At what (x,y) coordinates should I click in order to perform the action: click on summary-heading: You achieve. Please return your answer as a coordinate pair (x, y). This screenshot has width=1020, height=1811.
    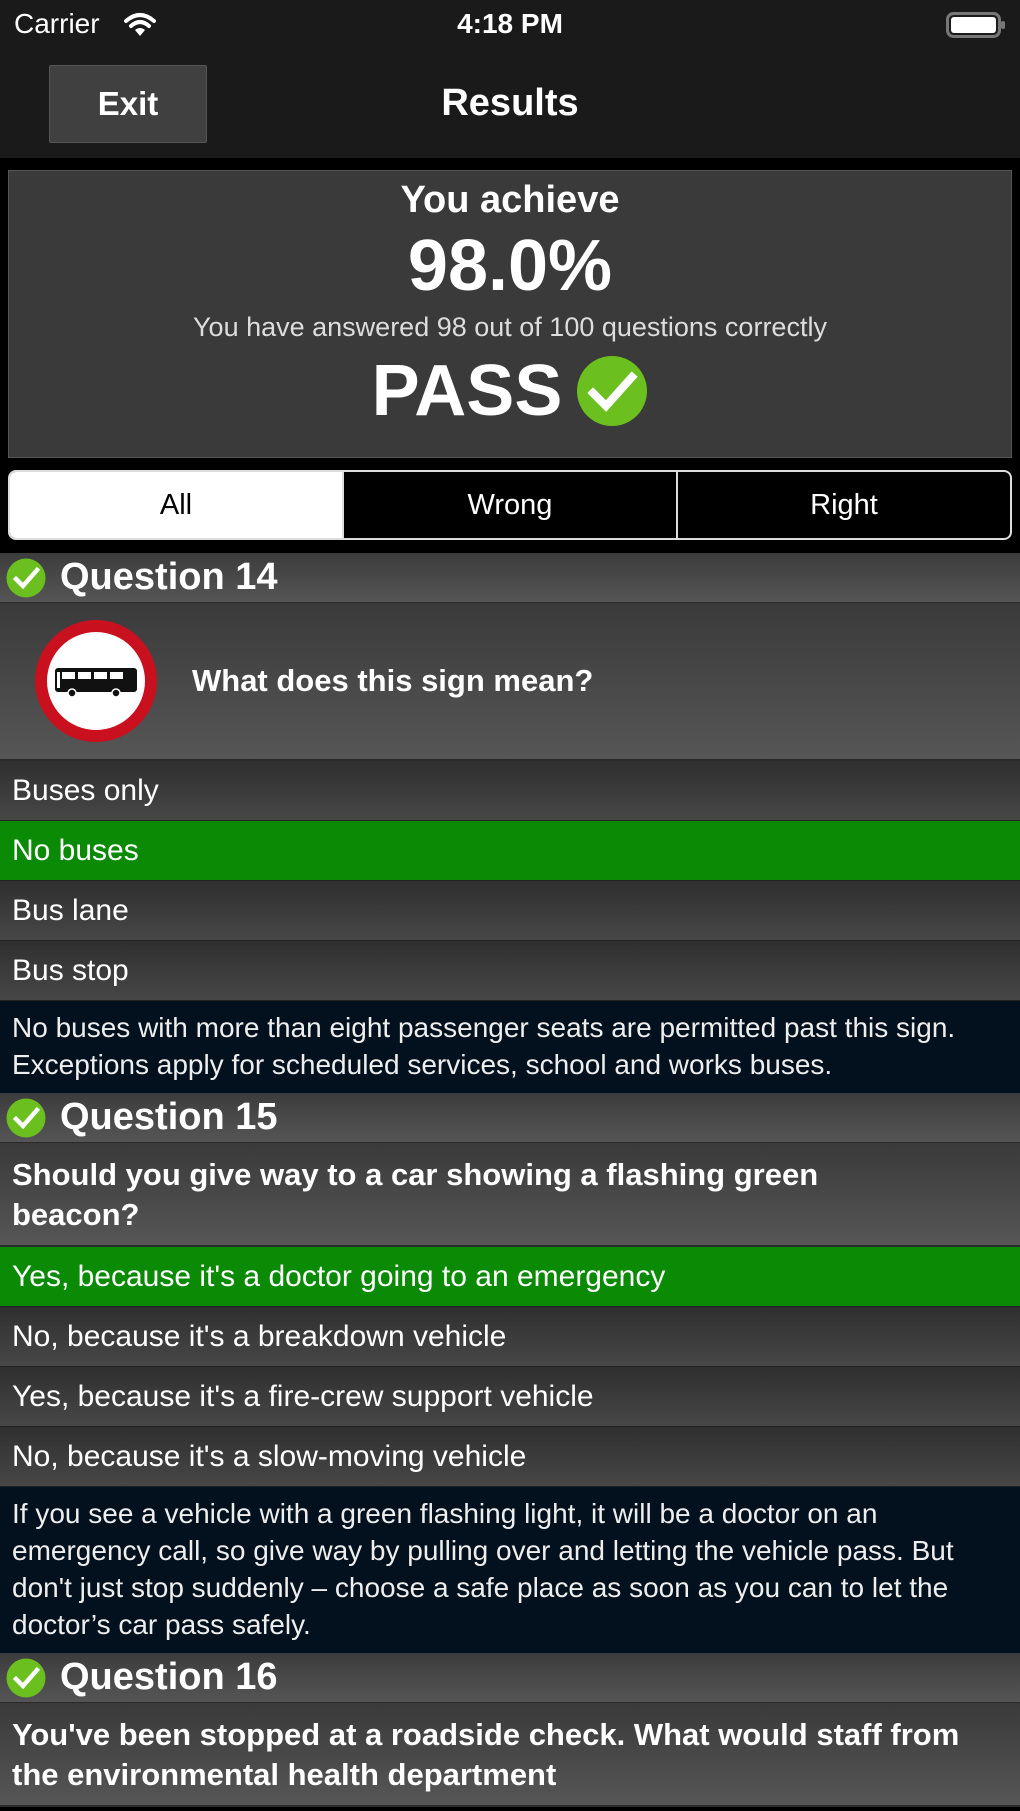
    Looking at the image, I should click on (510, 200).